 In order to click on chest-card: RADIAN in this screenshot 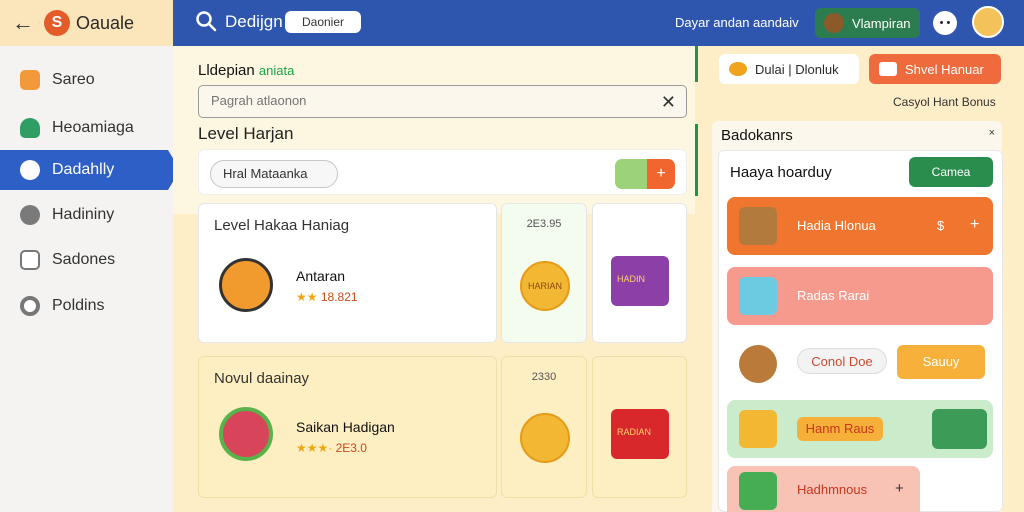, I will do `click(639, 427)`.